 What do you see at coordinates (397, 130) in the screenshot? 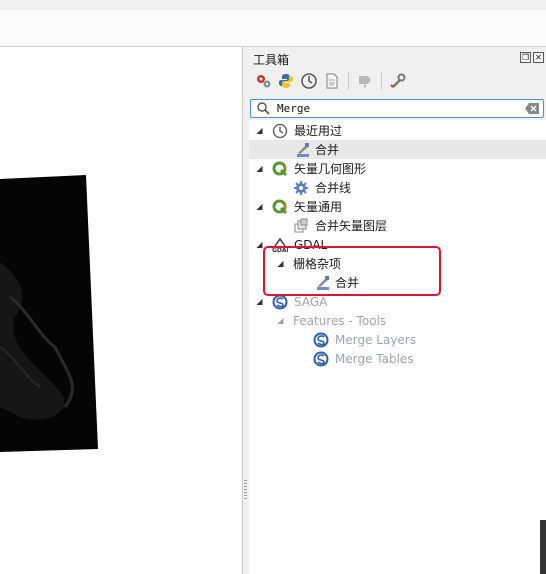
I see `tree-group-recent: ◢ 最近用过` at bounding box center [397, 130].